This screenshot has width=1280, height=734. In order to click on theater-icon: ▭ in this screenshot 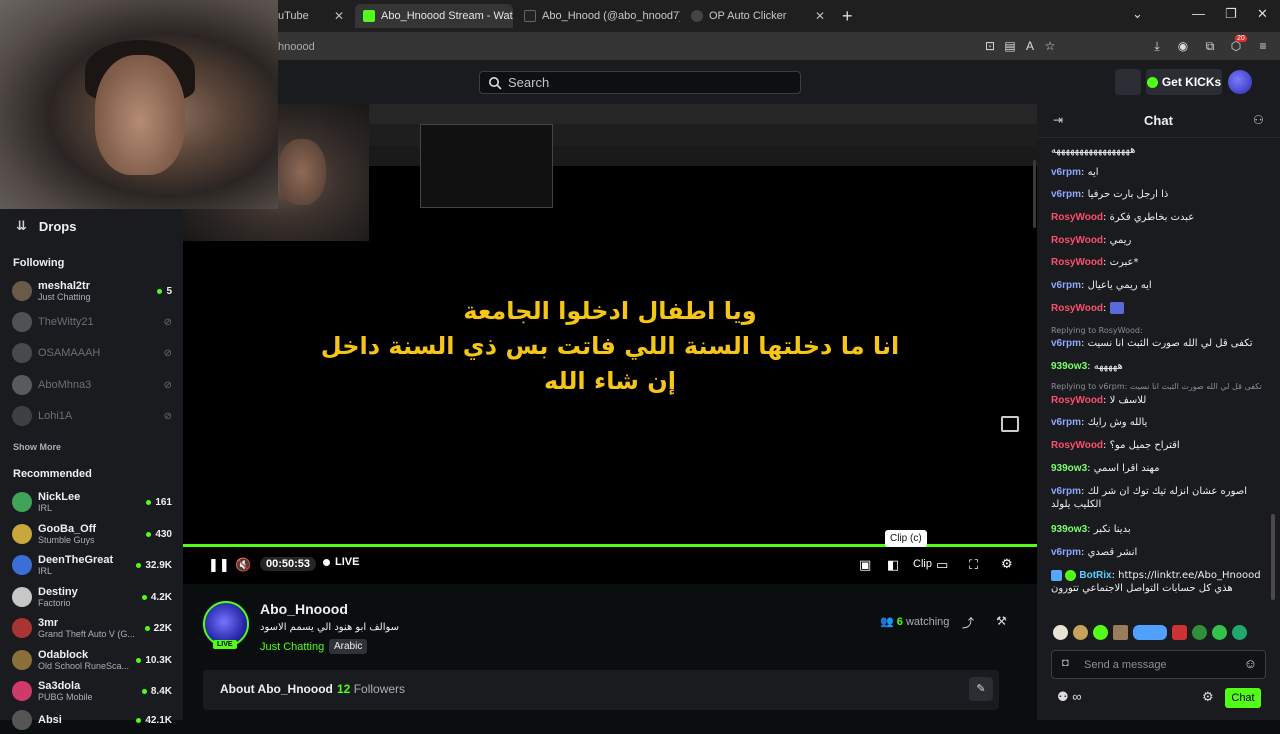, I will do `click(942, 565)`.